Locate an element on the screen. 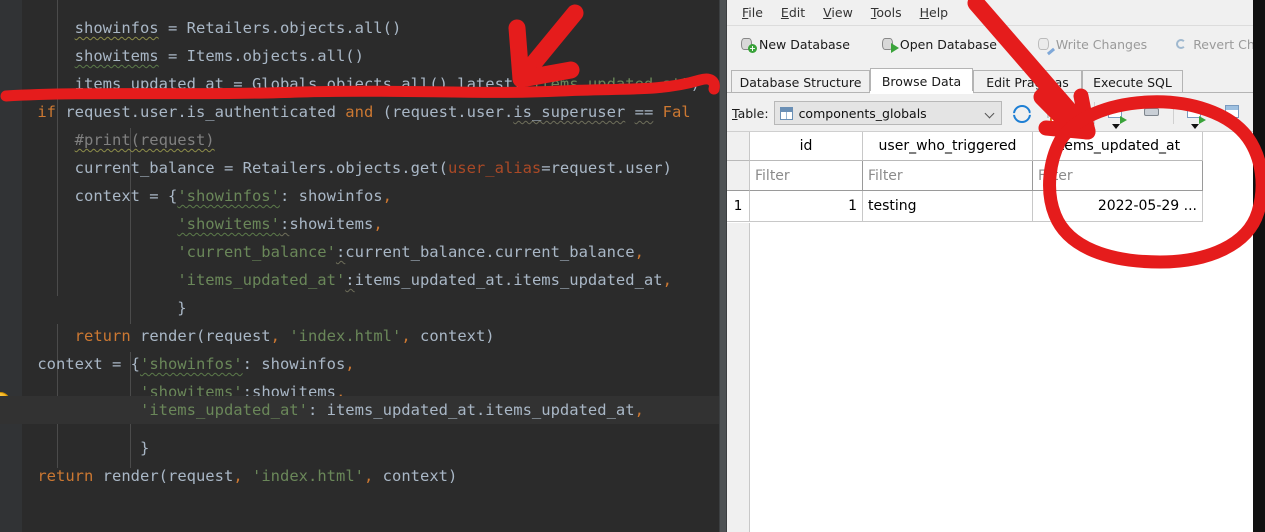  row-number: 1 is located at coordinates (738, 206).